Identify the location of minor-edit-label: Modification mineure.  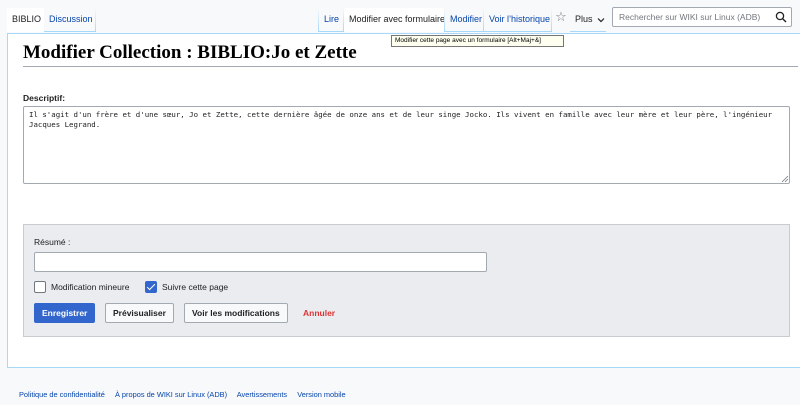
(90, 287).